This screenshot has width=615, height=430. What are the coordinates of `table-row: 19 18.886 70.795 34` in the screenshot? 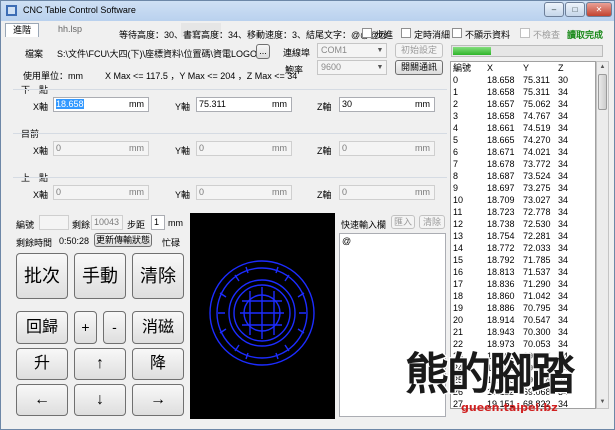 It's located at (523, 308).